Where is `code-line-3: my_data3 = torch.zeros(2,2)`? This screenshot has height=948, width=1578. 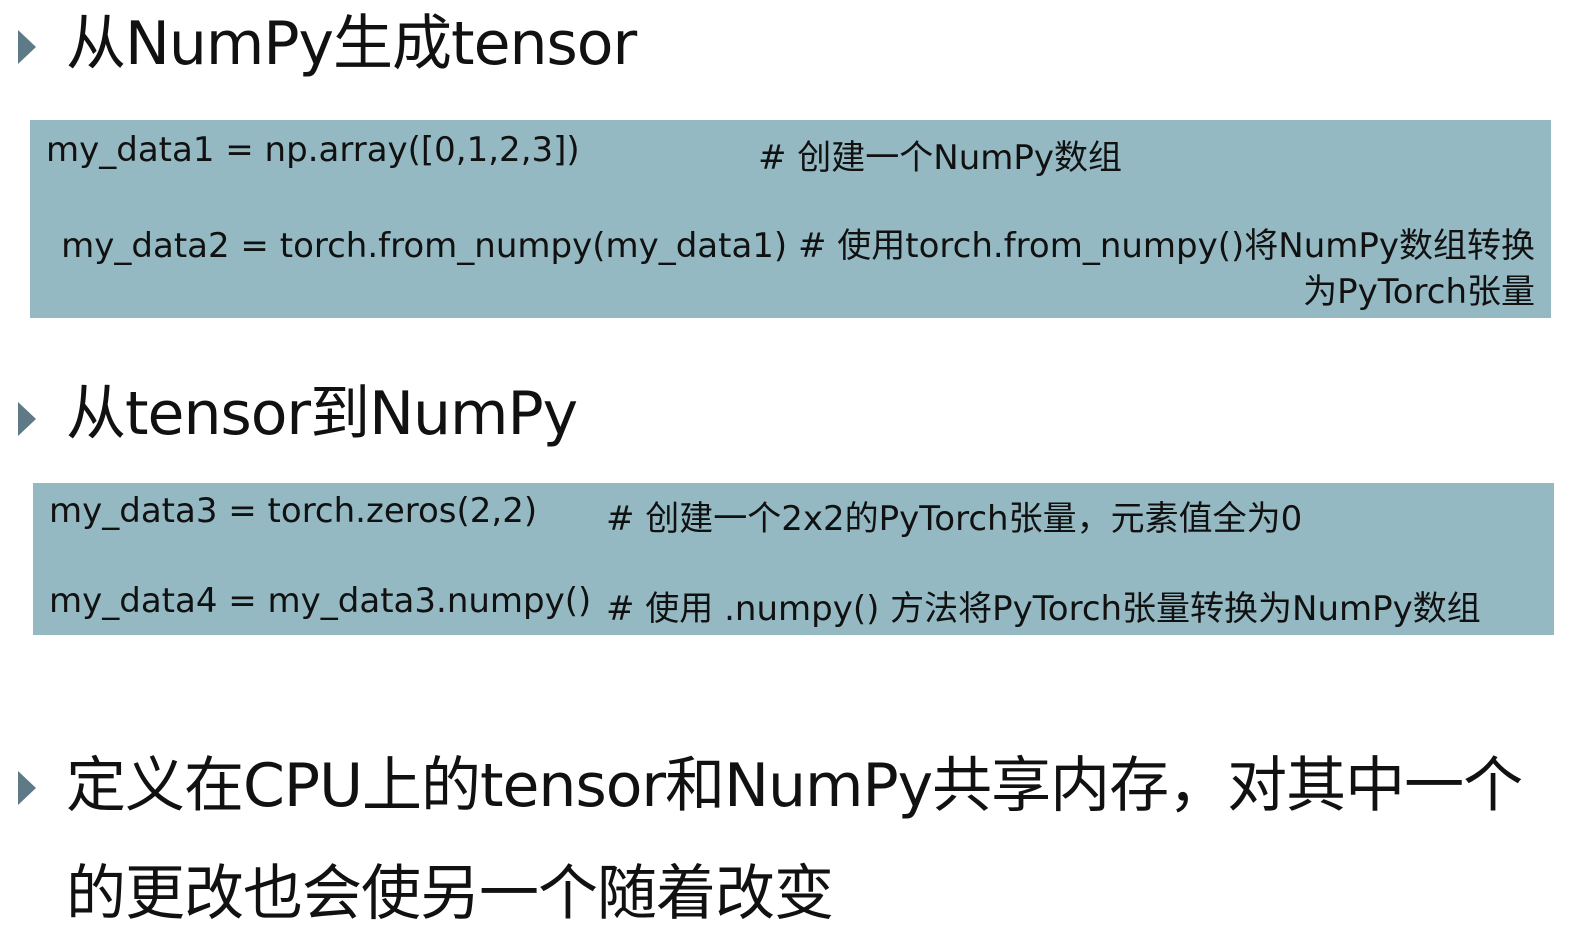 code-line-3: my_data3 = torch.zeros(2,2) is located at coordinates (293, 511).